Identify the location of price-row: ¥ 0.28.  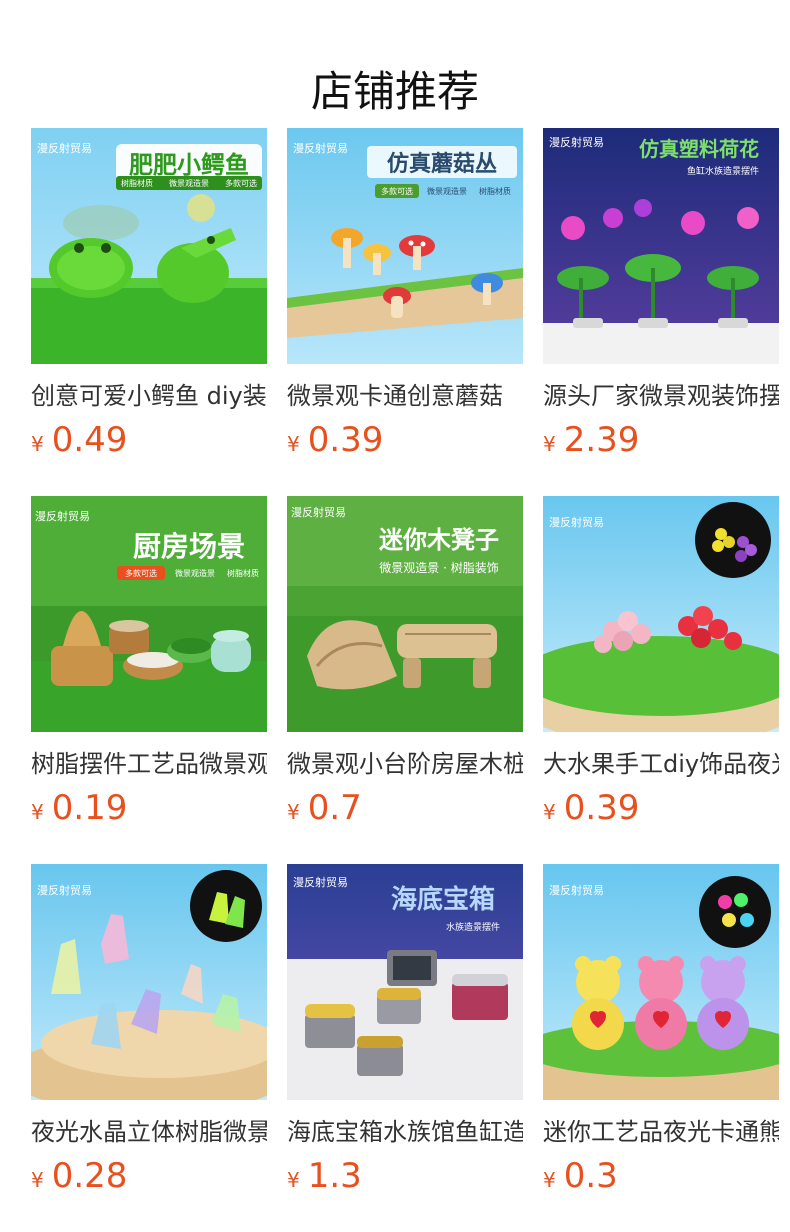
(149, 1176).